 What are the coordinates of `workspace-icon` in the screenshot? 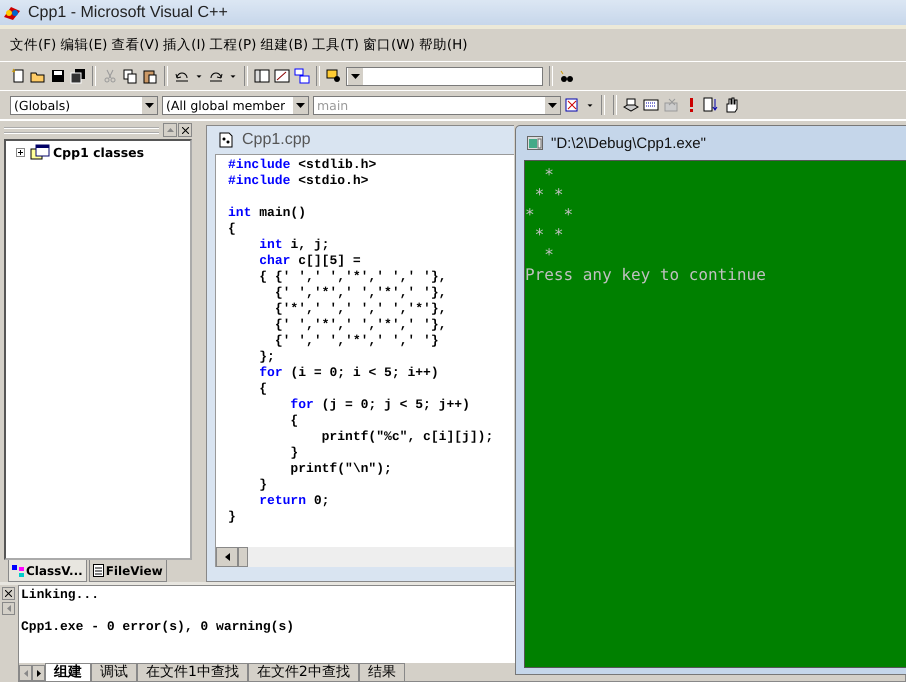 It's located at (262, 76).